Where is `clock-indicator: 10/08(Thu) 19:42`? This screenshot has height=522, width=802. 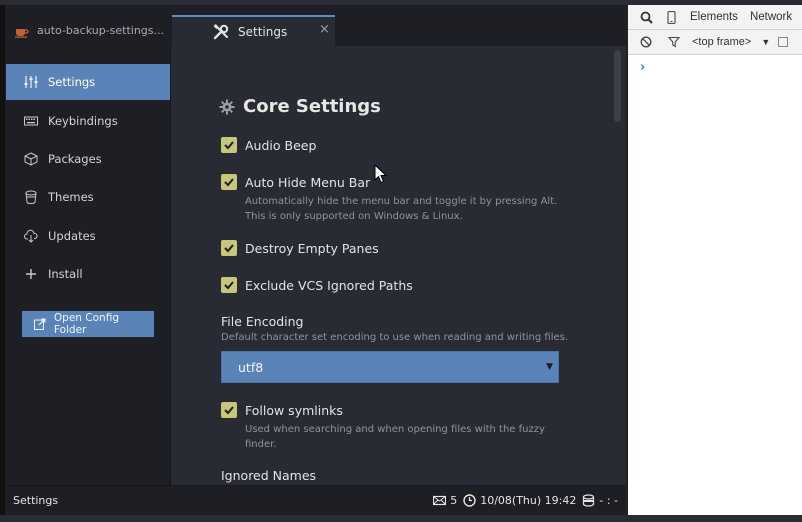
clock-indicator: 10/08(Thu) 19:42 is located at coordinates (519, 500).